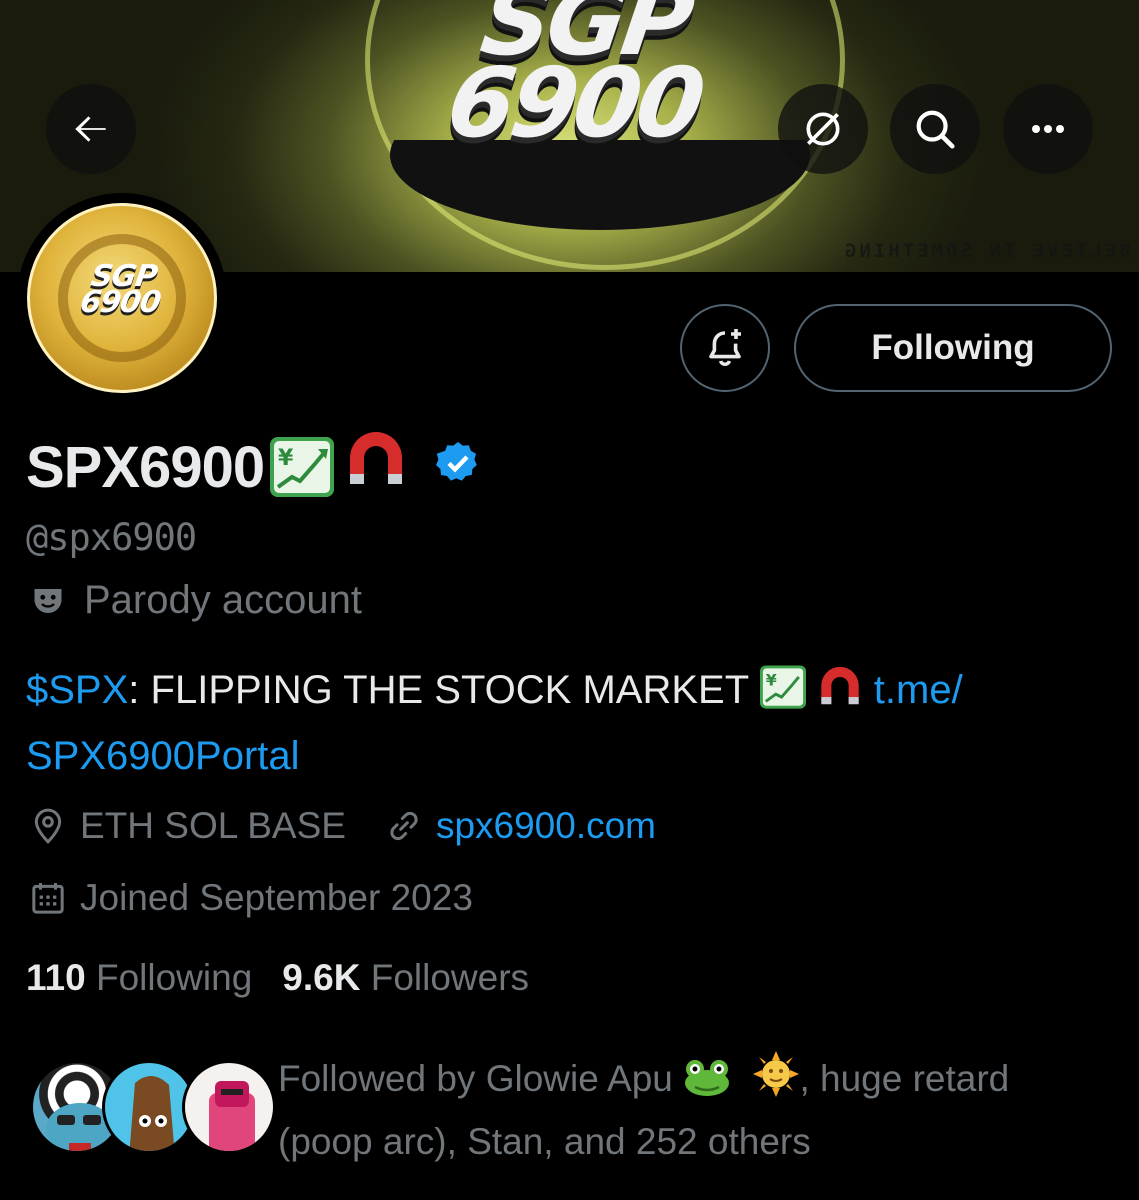 The height and width of the screenshot is (1200, 1139). I want to click on follower-avatar, so click(229, 1107).